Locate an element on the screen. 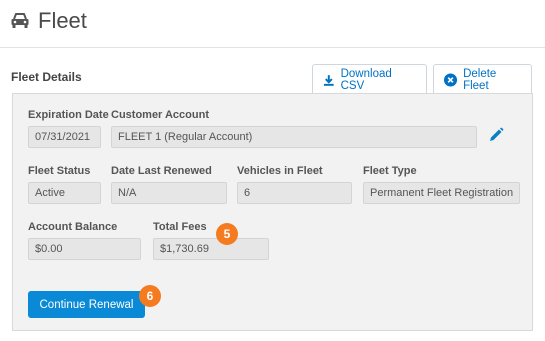 Image resolution: width=545 pixels, height=341 pixels. download-icon is located at coordinates (328, 80).